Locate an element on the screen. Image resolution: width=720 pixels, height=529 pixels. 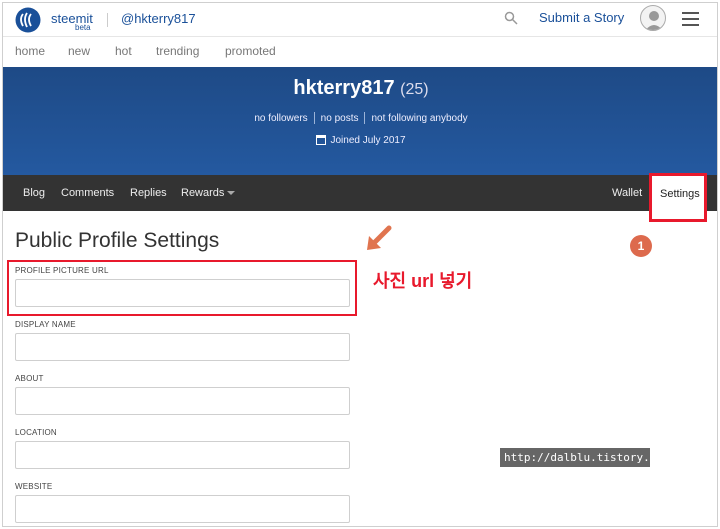
steemit-logo-icon is located at coordinates (28, 20).